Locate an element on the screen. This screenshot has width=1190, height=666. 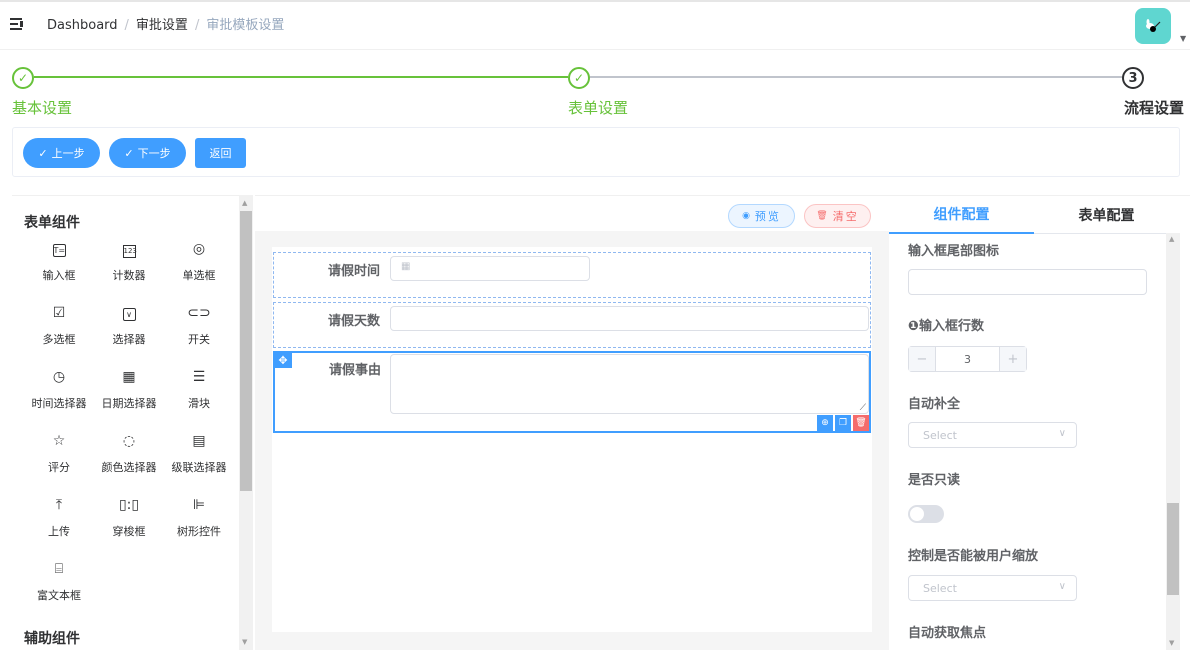
component-select: ∨ 选择器 is located at coordinates (129, 333).